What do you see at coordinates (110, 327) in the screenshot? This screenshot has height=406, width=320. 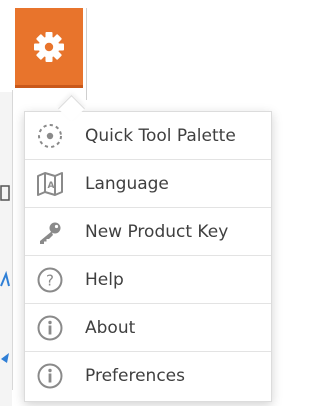 I see `menu-item-label: About` at bounding box center [110, 327].